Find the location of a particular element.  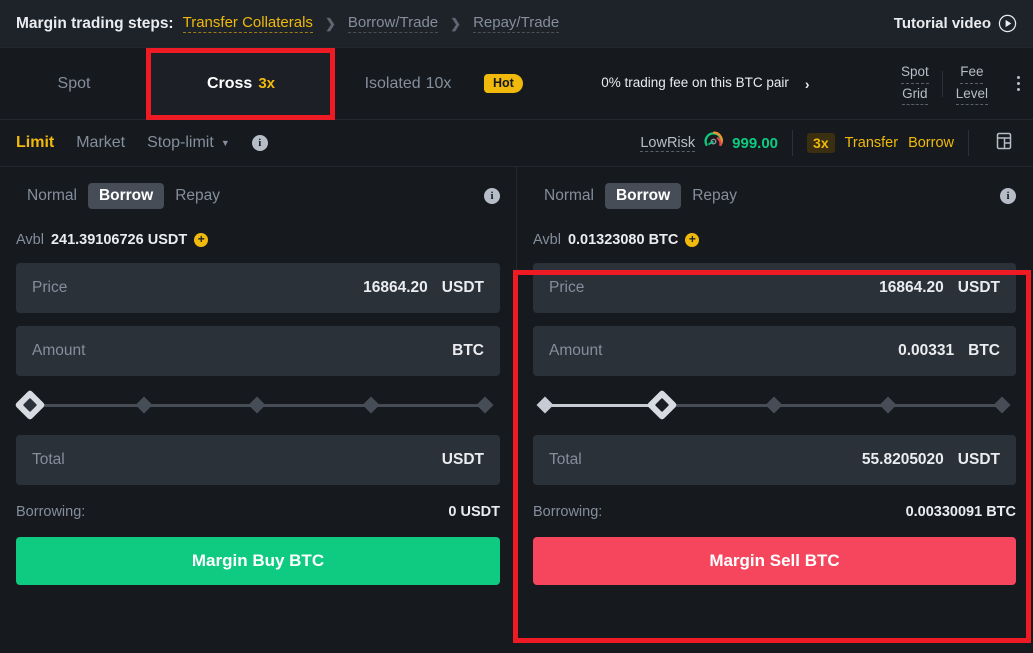

sell-borrowing-value: 0.00330091 BTC is located at coordinates (960, 512).